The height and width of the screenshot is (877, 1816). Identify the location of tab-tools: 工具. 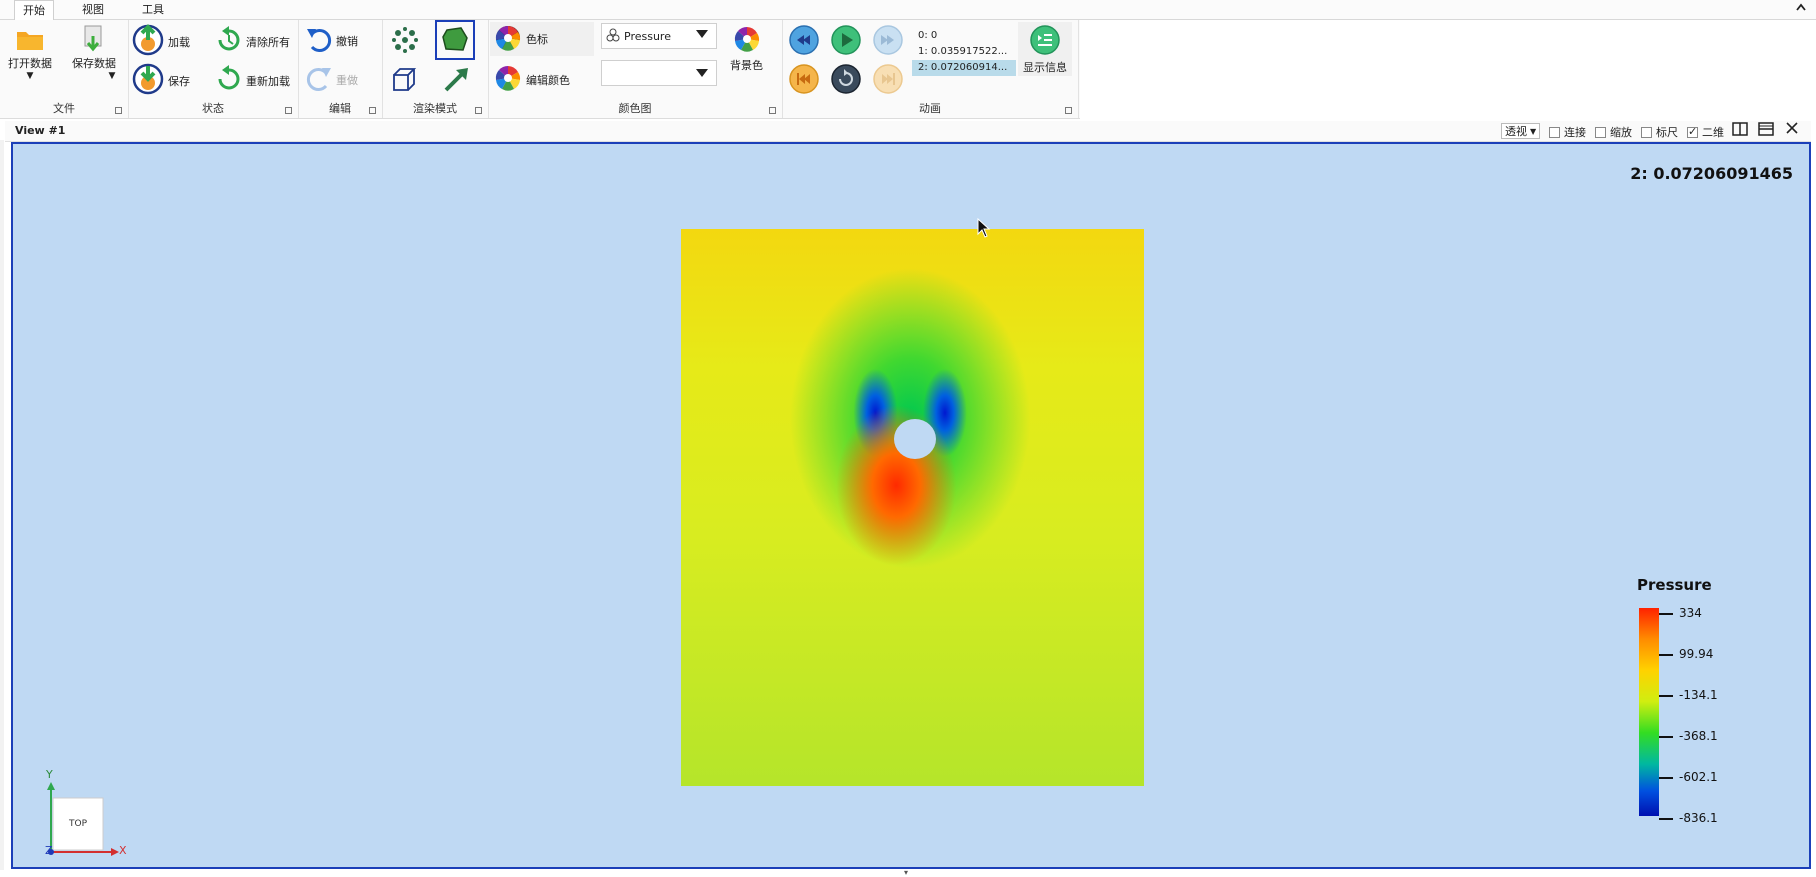
(153, 9).